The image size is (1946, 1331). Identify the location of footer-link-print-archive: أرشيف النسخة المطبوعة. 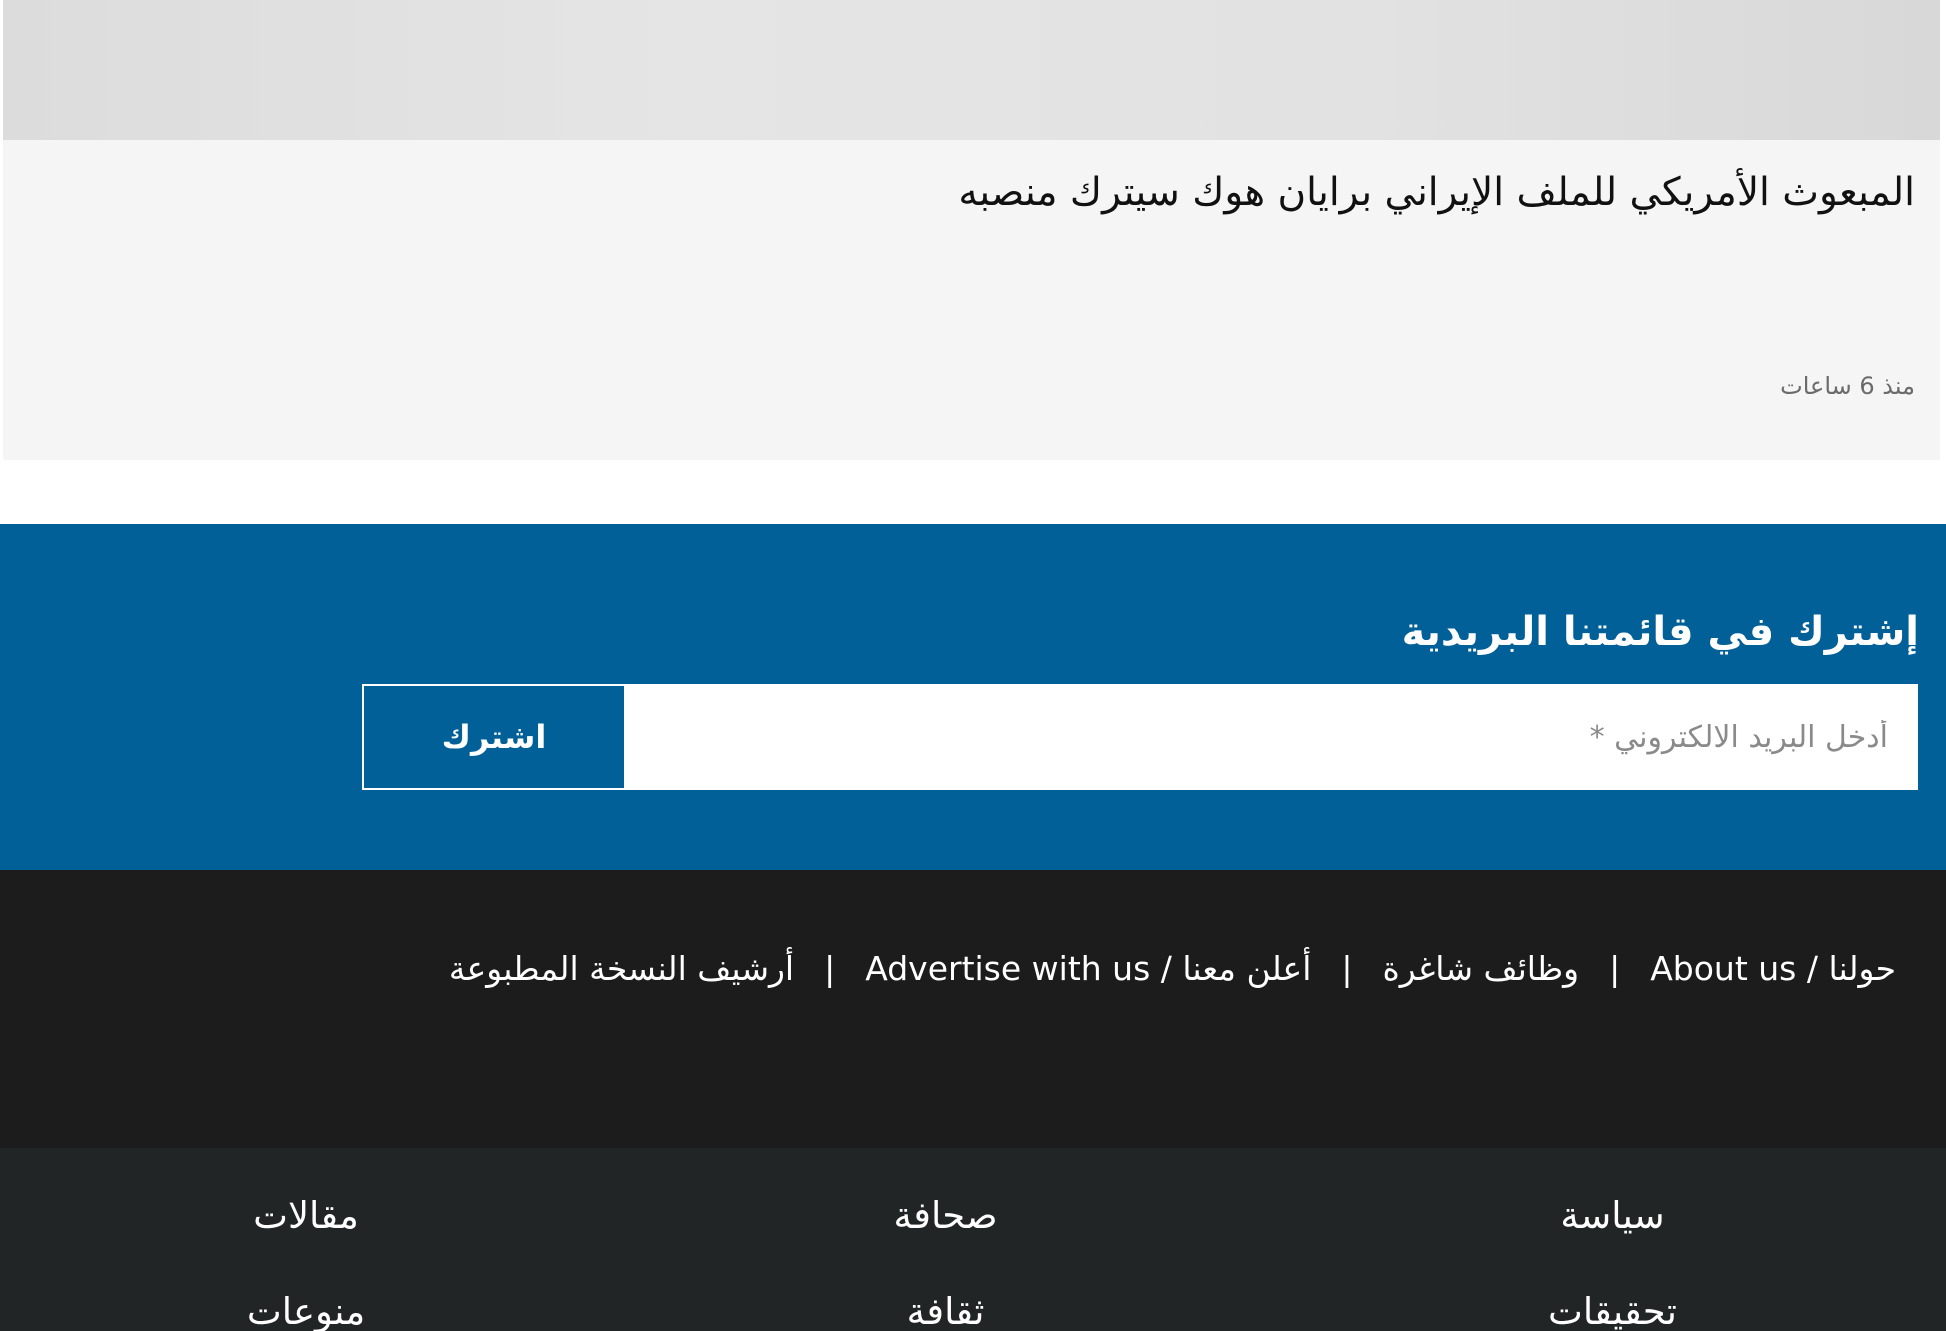
(621, 969).